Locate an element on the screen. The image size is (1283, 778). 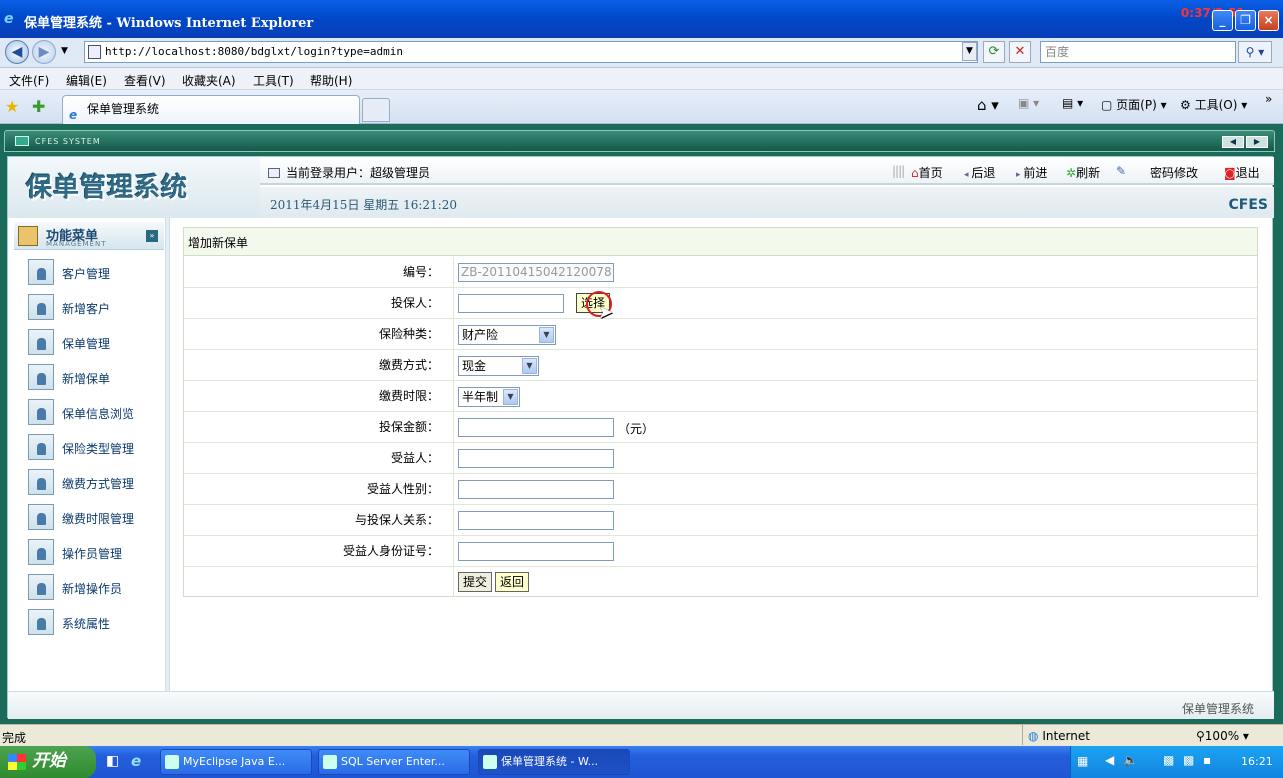
tools-menu: ⚙ 工具(O) ▾ is located at coordinates (1213, 104).